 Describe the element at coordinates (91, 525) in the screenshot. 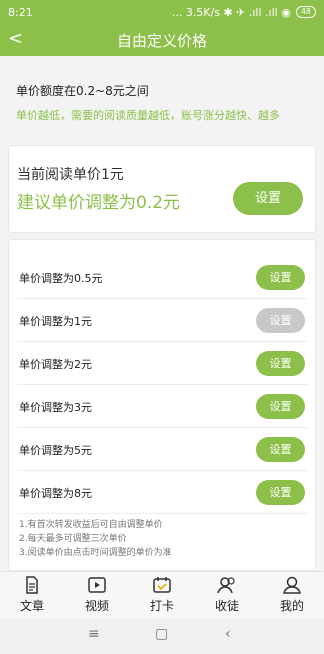

I see `note-line: 1.有首次转发收益后可自由调整单价` at that location.